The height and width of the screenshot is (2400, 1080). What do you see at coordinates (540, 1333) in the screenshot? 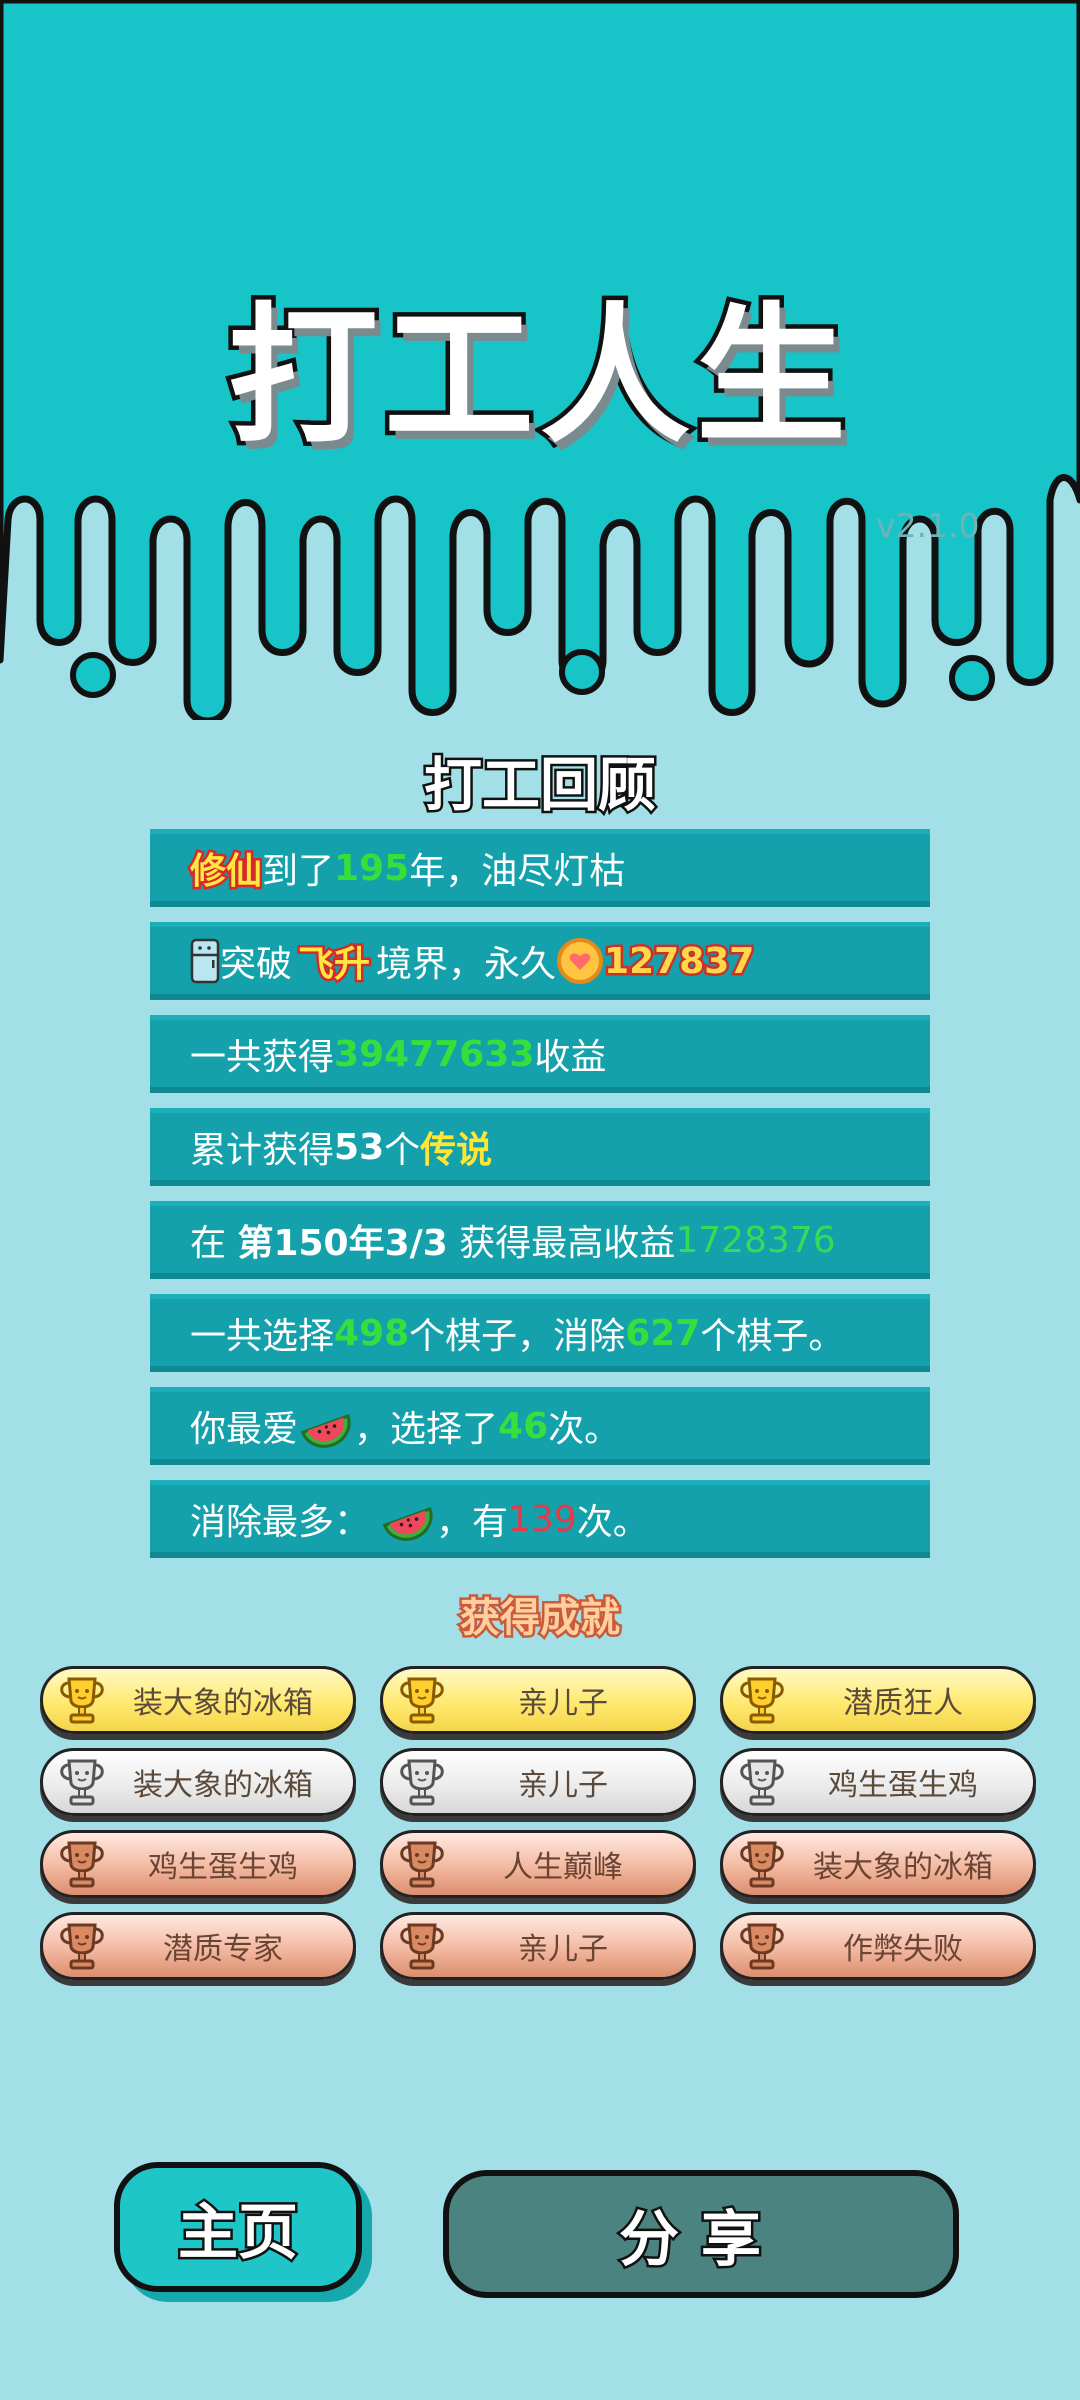
I see `review-row-pieces: 一共选择 498 个棋子，消除 627 个棋子。` at bounding box center [540, 1333].